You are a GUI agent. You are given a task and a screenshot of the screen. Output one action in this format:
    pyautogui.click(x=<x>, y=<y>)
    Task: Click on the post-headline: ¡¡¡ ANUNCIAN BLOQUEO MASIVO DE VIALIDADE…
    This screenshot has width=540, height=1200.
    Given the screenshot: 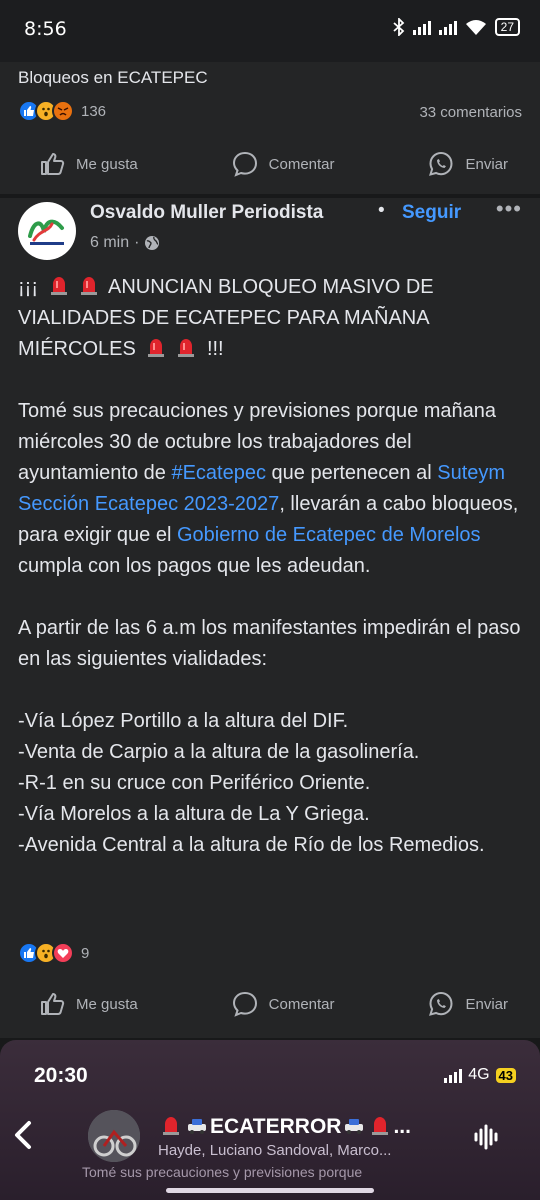 What is the action you would take?
    pyautogui.click(x=272, y=318)
    